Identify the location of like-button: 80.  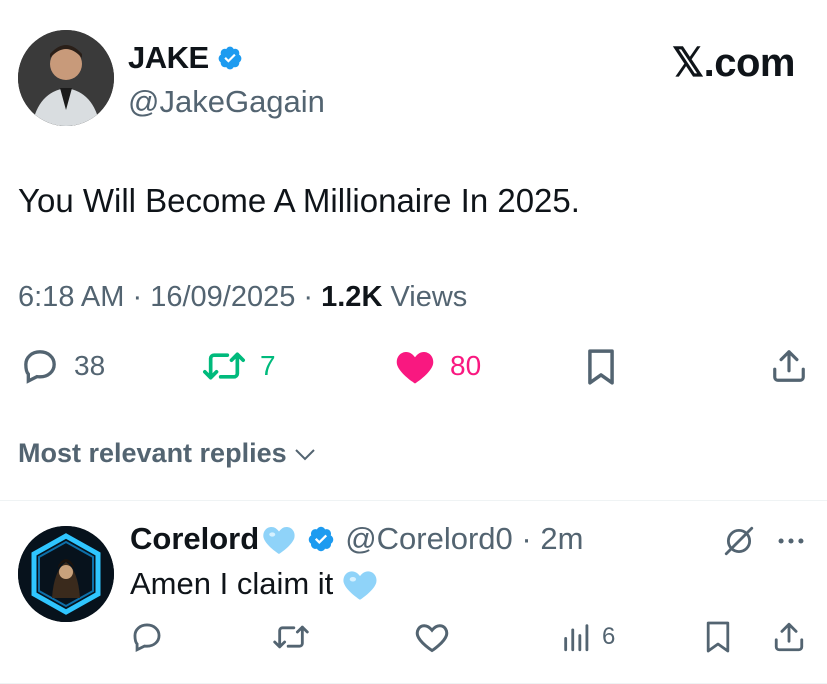
(437, 366).